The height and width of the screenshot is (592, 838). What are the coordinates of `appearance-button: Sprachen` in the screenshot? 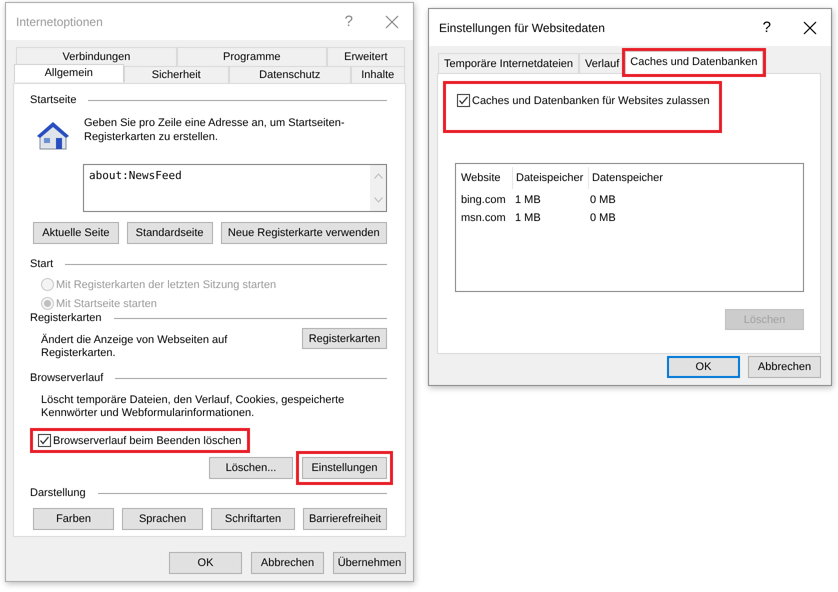 It's located at (163, 519).